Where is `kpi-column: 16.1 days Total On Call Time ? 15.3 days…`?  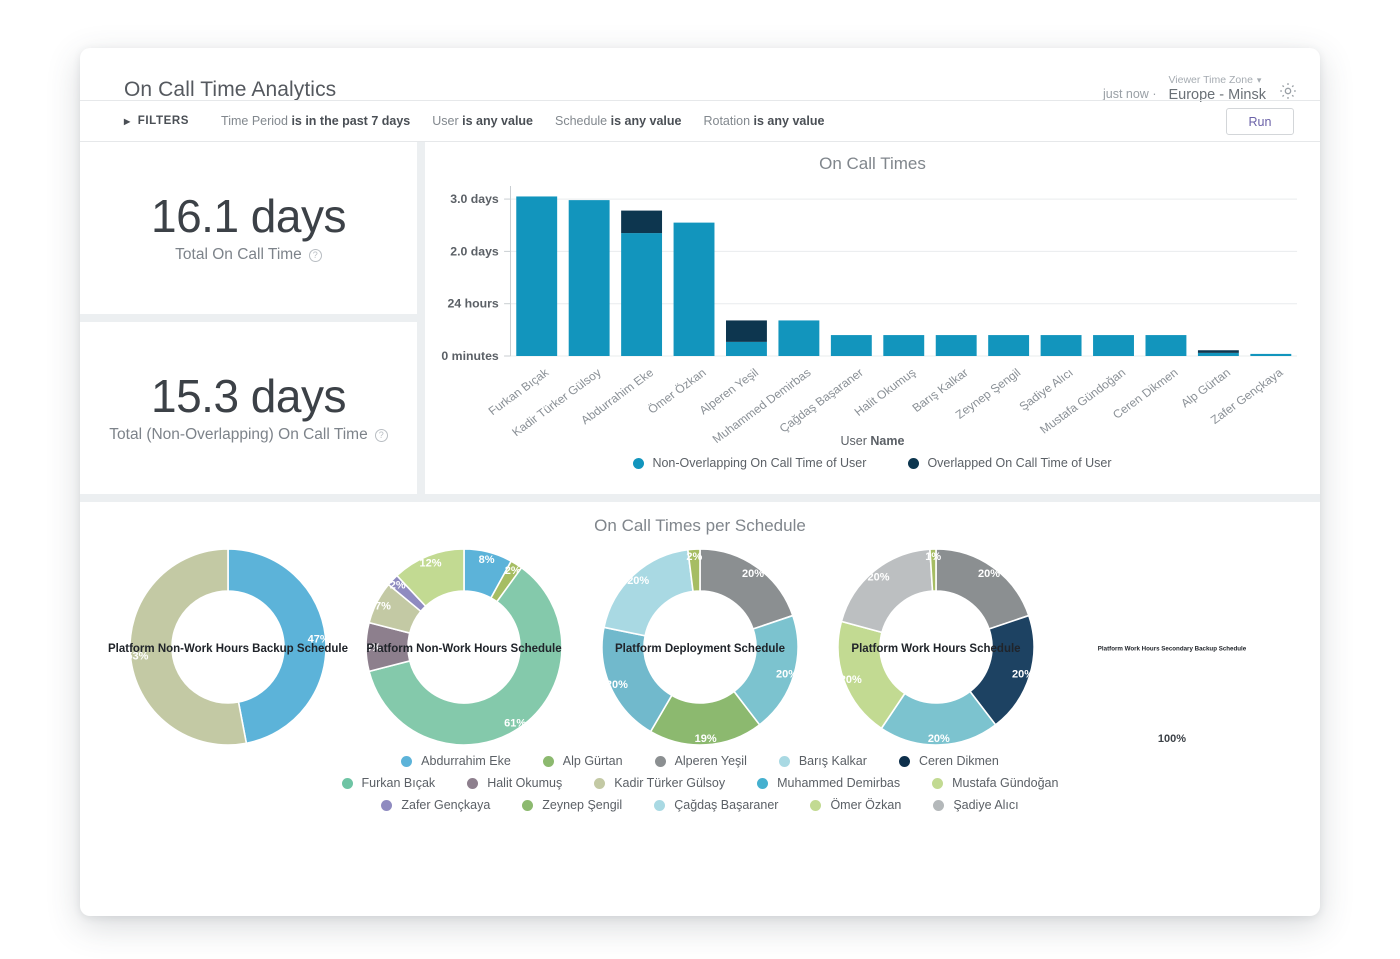 kpi-column: 16.1 days Total On Call Time ? 15.3 days… is located at coordinates (252, 318).